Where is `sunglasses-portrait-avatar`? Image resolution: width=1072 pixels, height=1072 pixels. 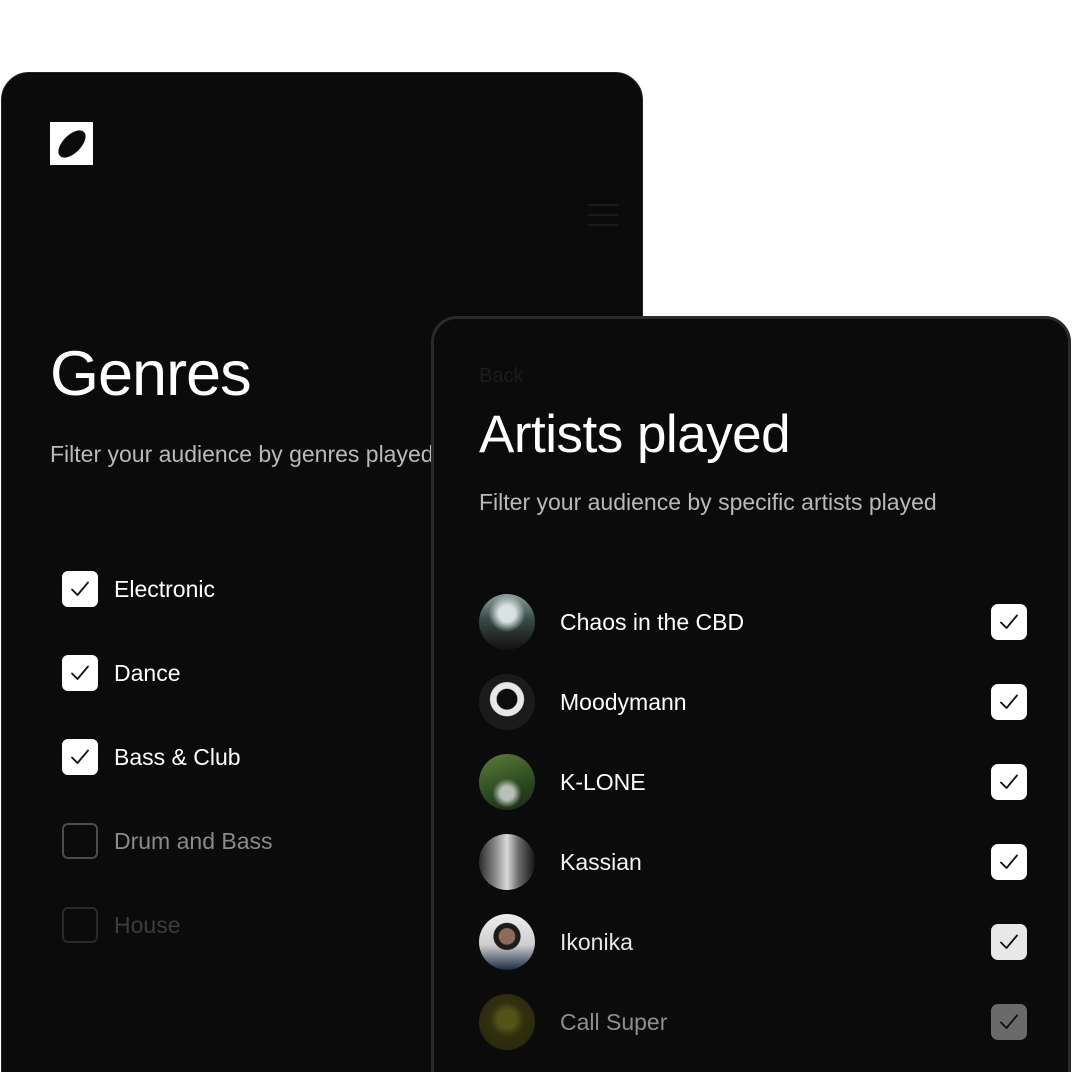
sunglasses-portrait-avatar is located at coordinates (507, 702).